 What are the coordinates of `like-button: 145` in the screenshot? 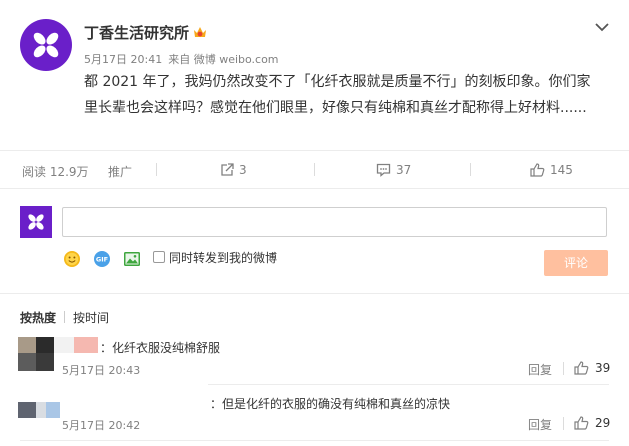 It's located at (551, 170).